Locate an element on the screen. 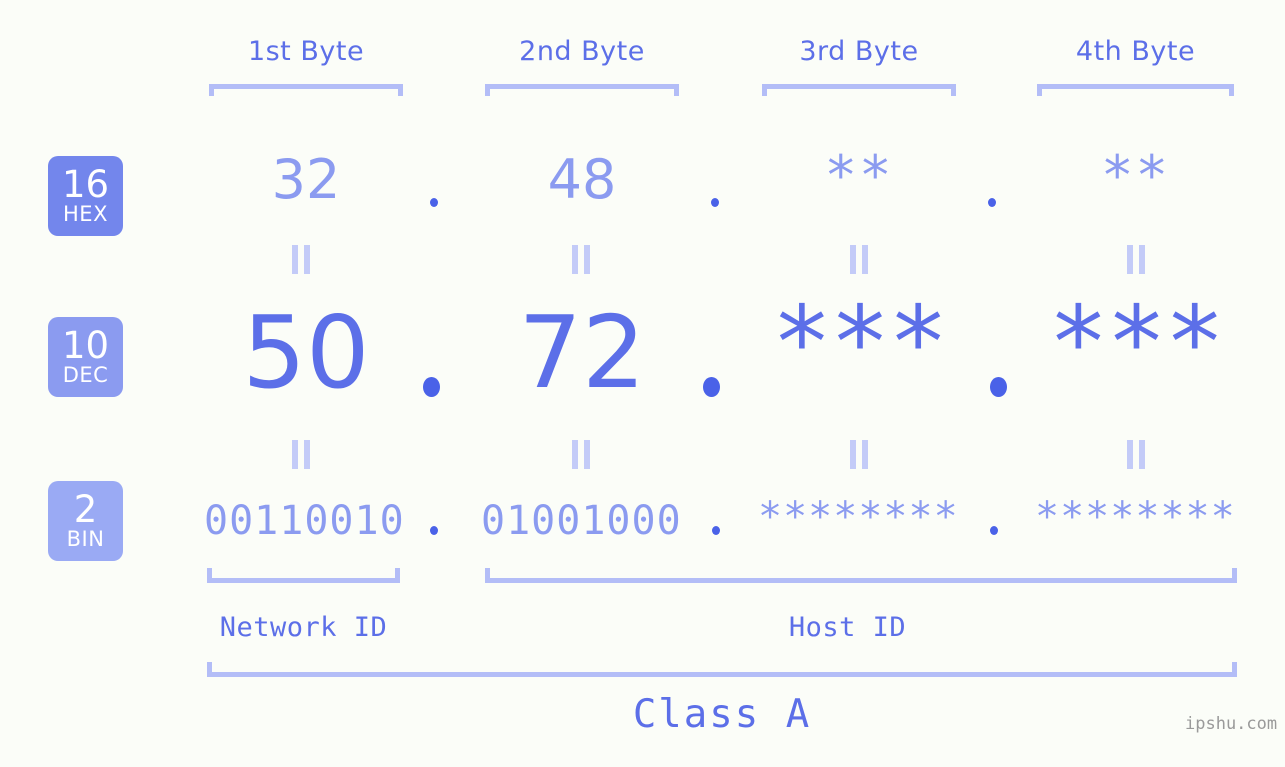 This screenshot has height=767, width=1285. byte-header-label-1: 1st Byte is located at coordinates (306, 51).